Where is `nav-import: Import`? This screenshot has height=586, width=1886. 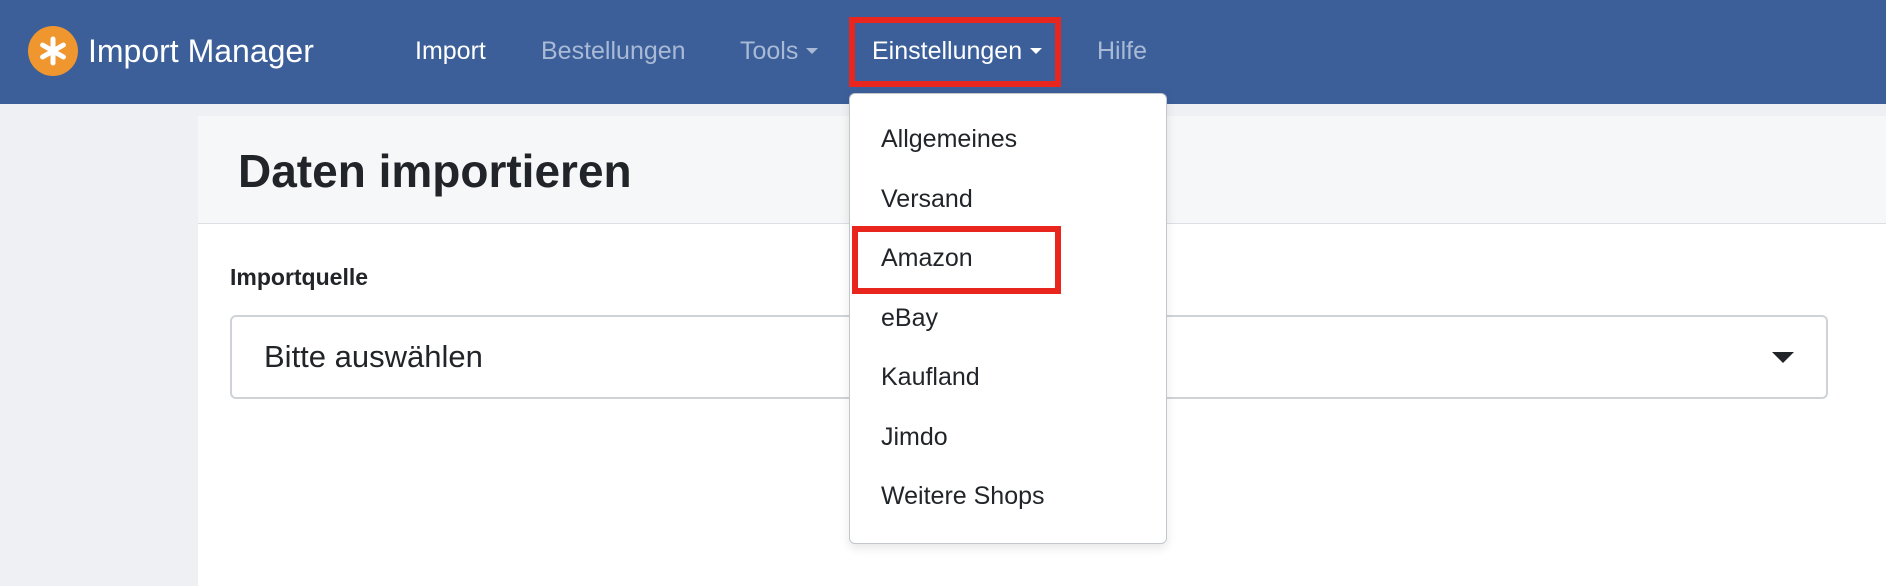
nav-import: Import is located at coordinates (450, 51).